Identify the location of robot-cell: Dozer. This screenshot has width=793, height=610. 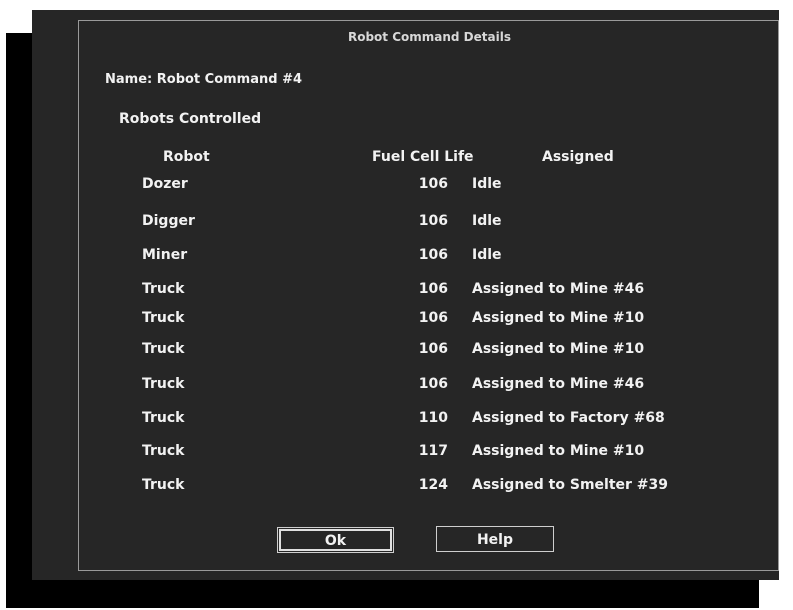
(165, 184).